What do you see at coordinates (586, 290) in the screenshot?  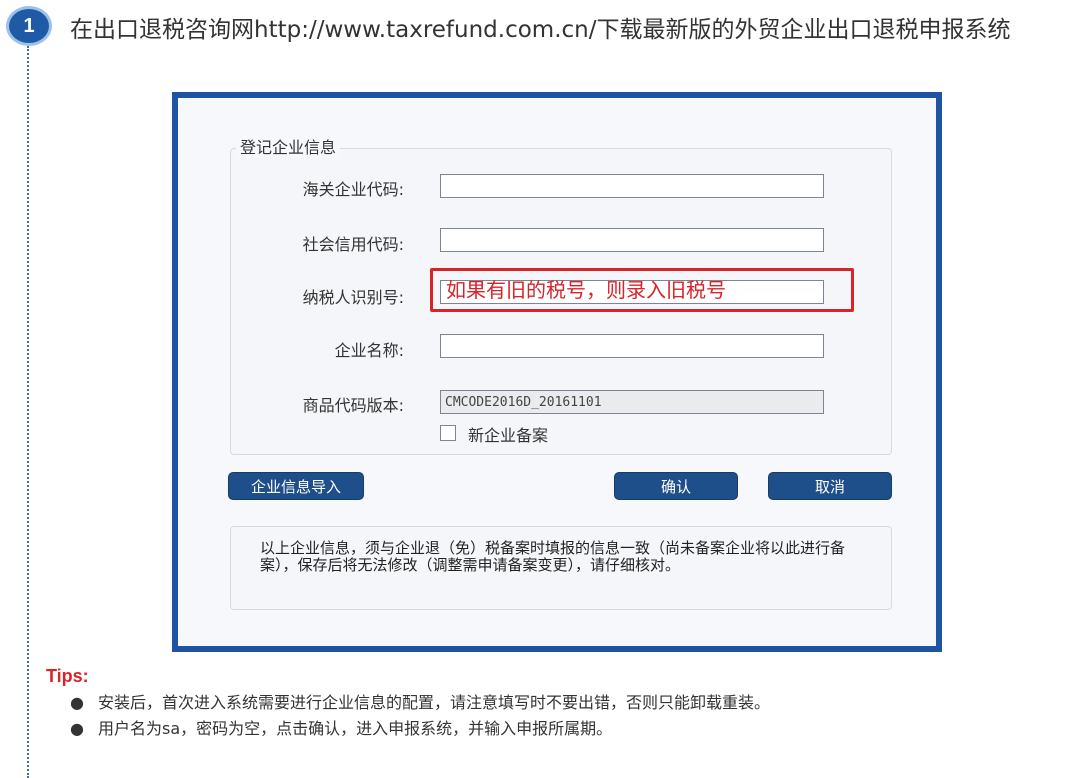 I see `callout-text: 如果有旧的税号，则录入旧税号` at bounding box center [586, 290].